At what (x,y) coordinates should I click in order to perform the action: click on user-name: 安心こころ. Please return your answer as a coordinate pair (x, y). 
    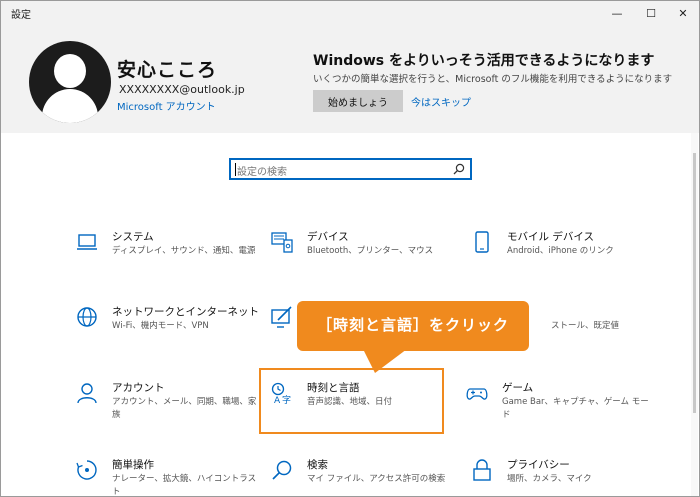
    Looking at the image, I should click on (167, 70).